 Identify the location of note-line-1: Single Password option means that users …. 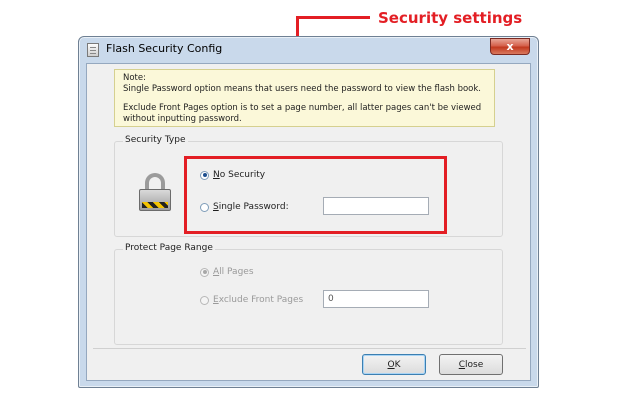
(302, 89).